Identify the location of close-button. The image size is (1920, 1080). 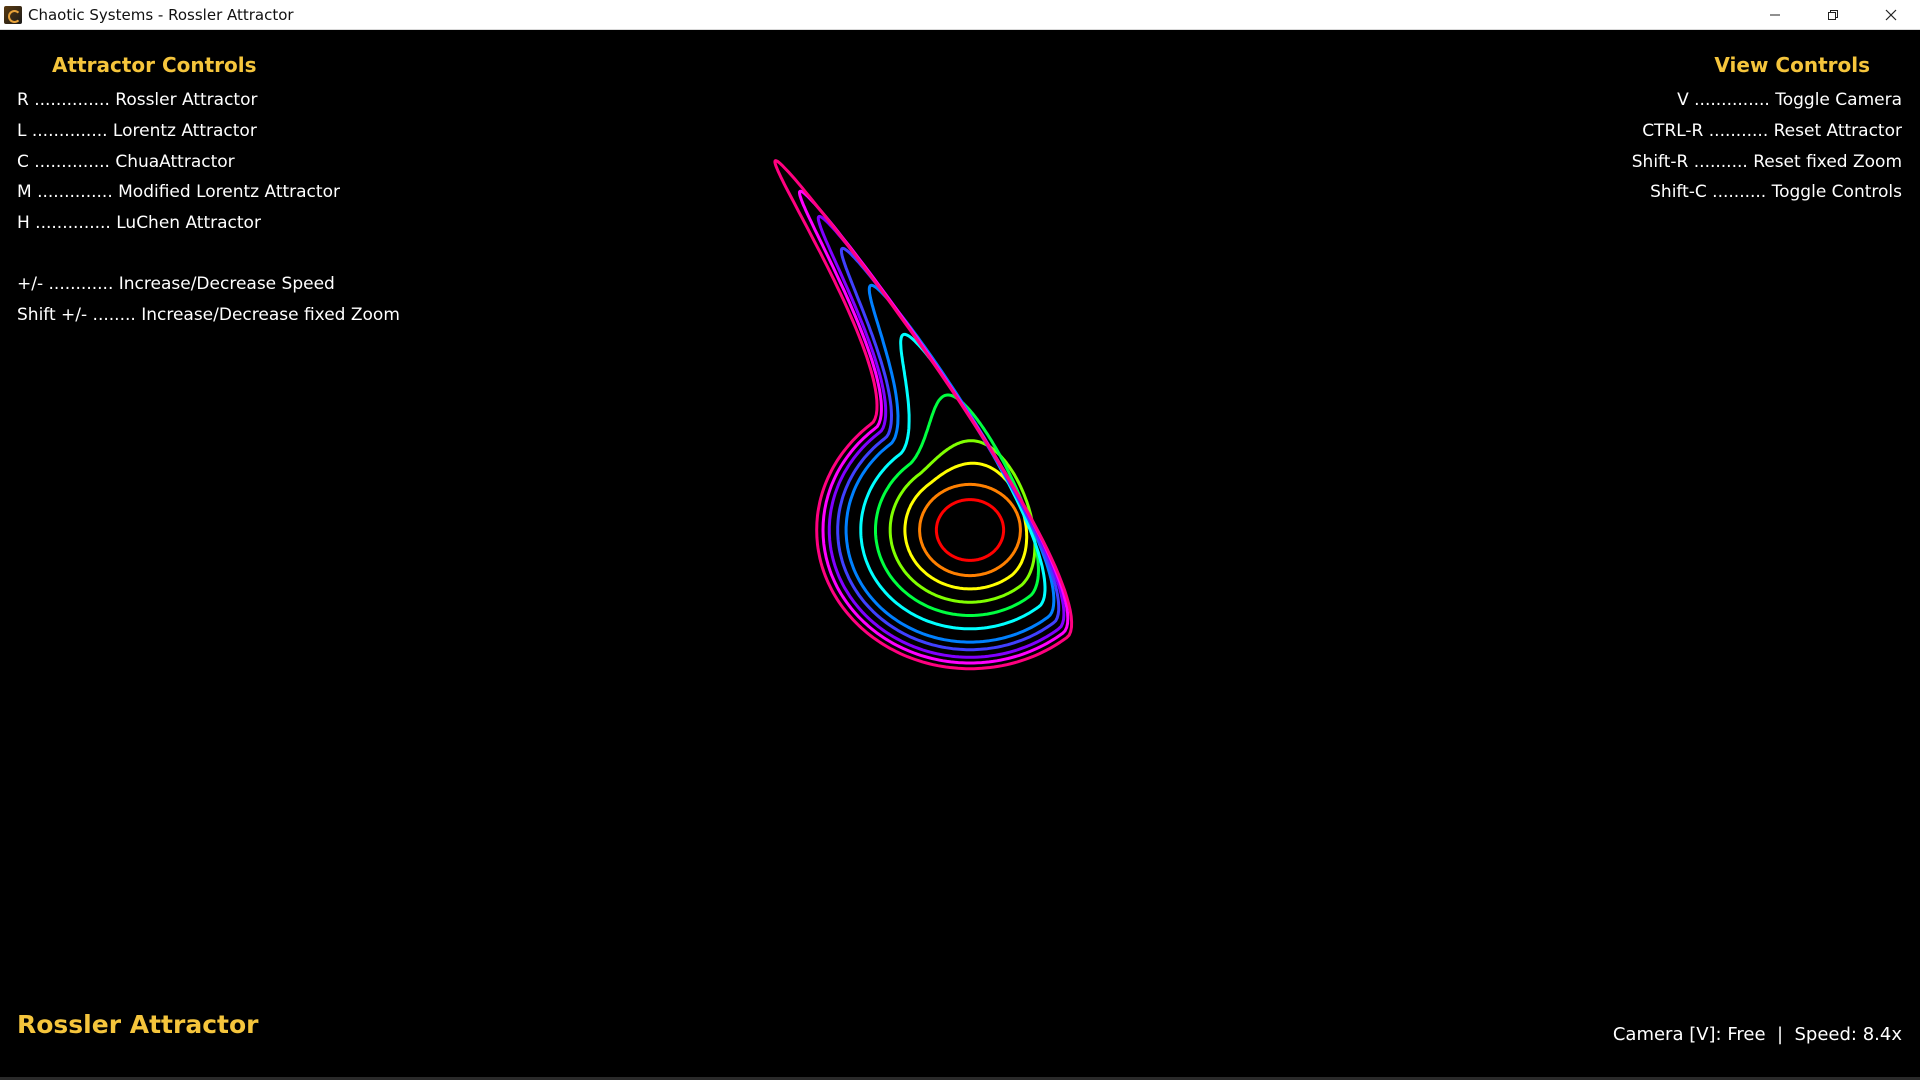
(1891, 14).